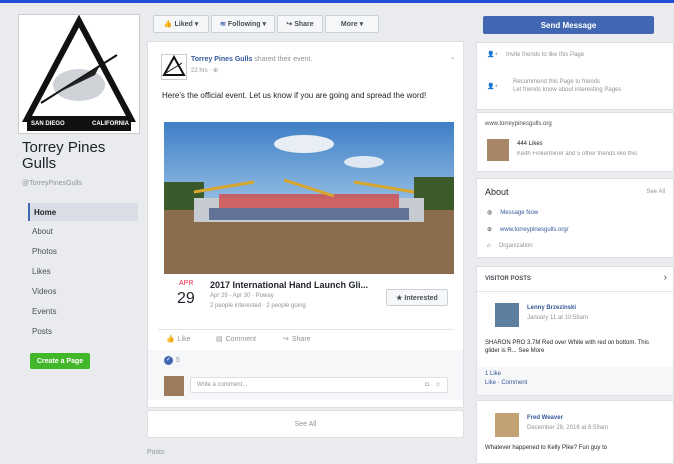  I want to click on post-menu-icon: ⌄, so click(452, 57).